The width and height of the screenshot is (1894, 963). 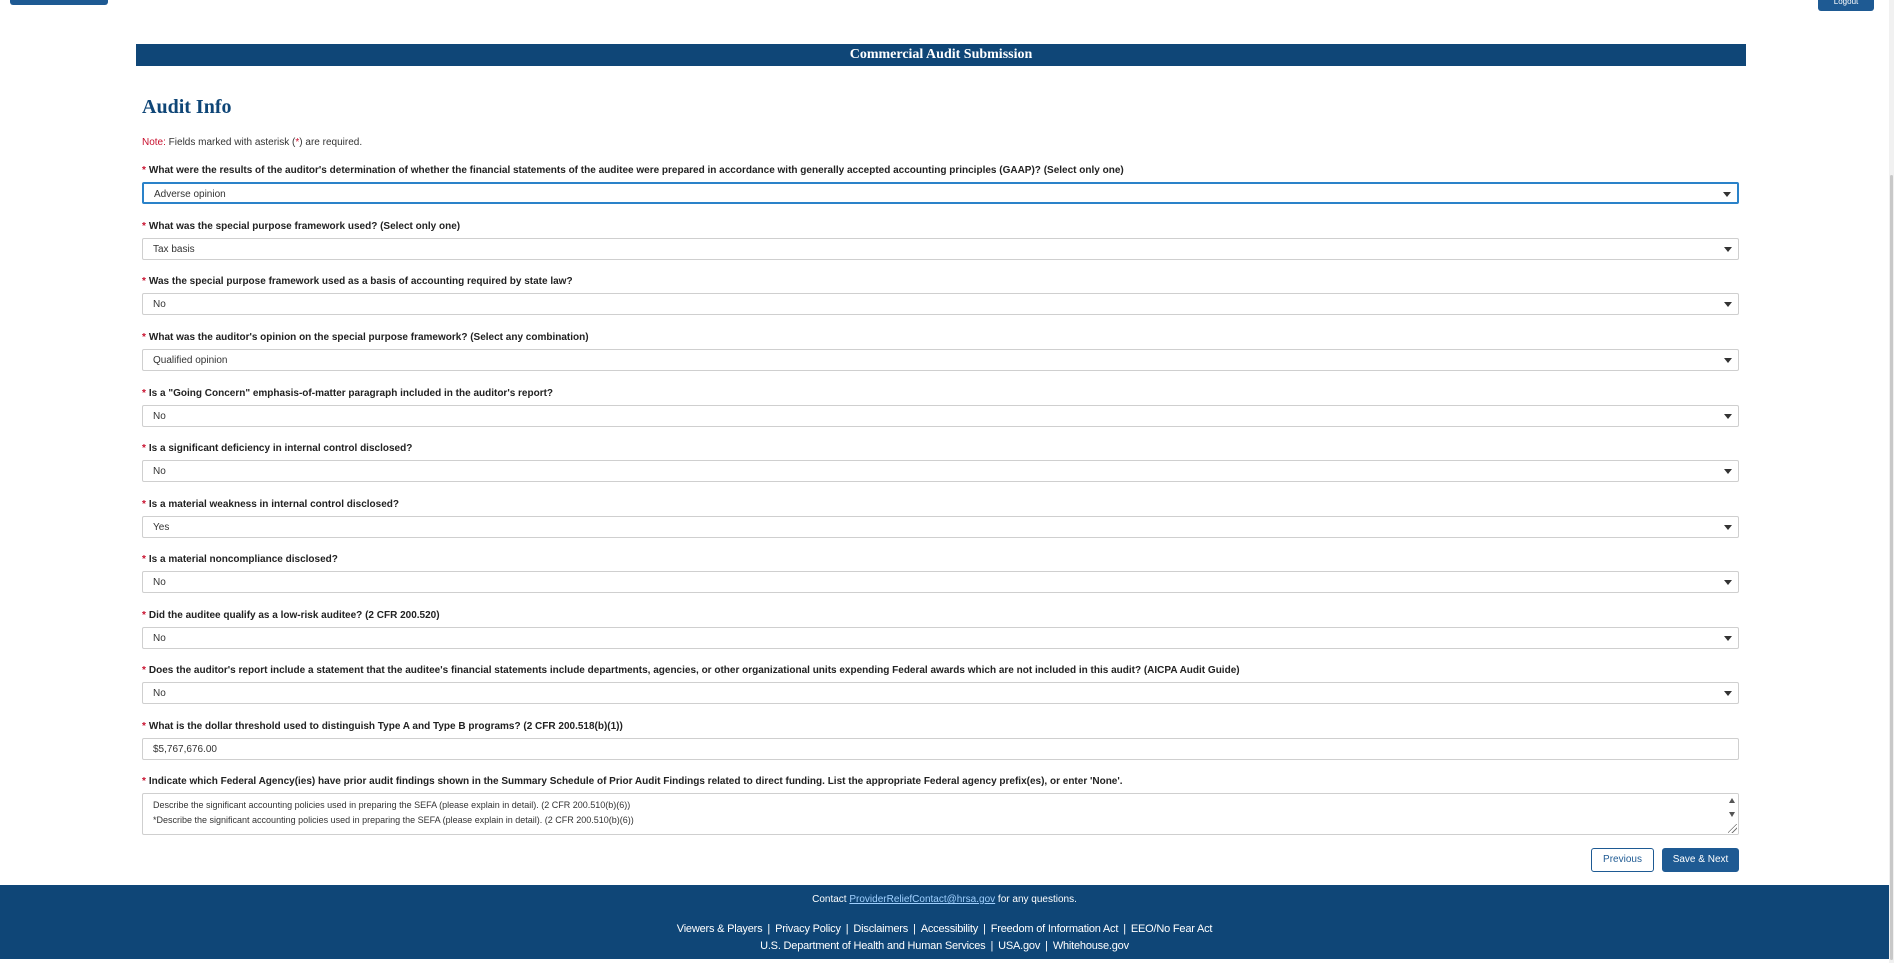 I want to click on excluded-units-select: No, so click(x=940, y=693).